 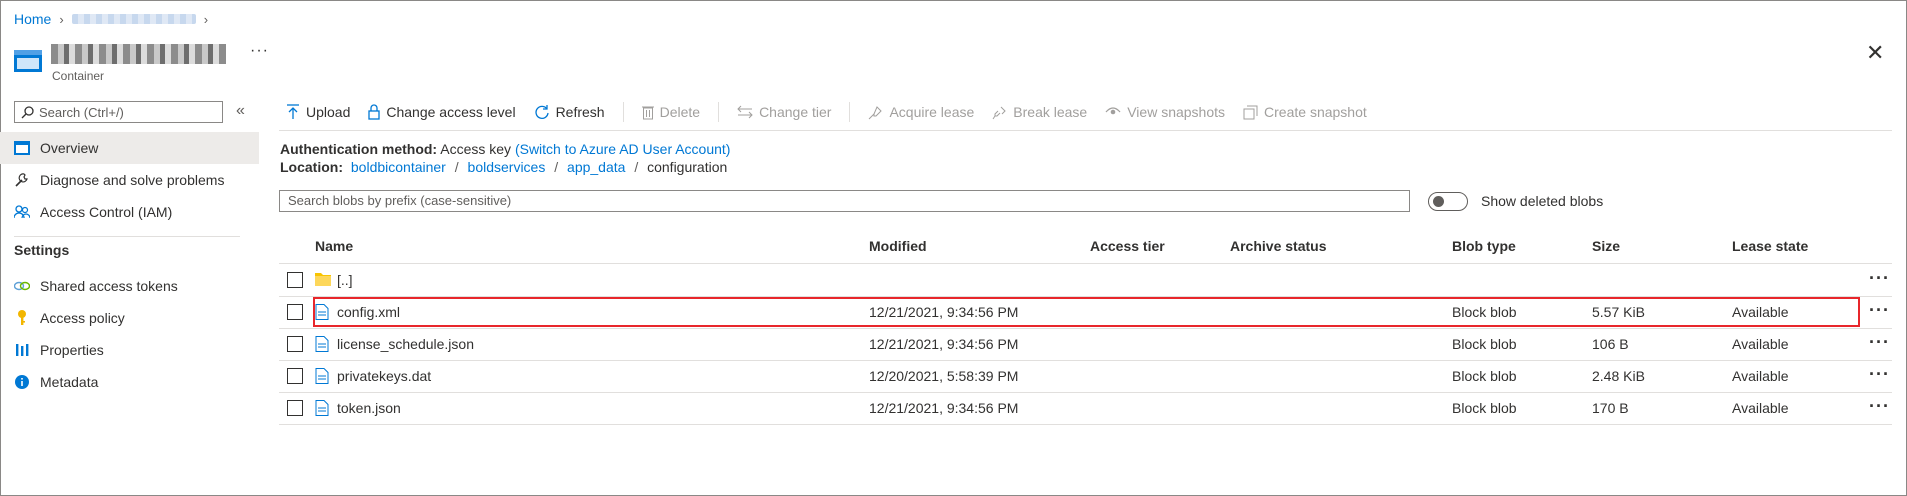 What do you see at coordinates (129, 148) in the screenshot?
I see `sidebar-item-overview: Overview` at bounding box center [129, 148].